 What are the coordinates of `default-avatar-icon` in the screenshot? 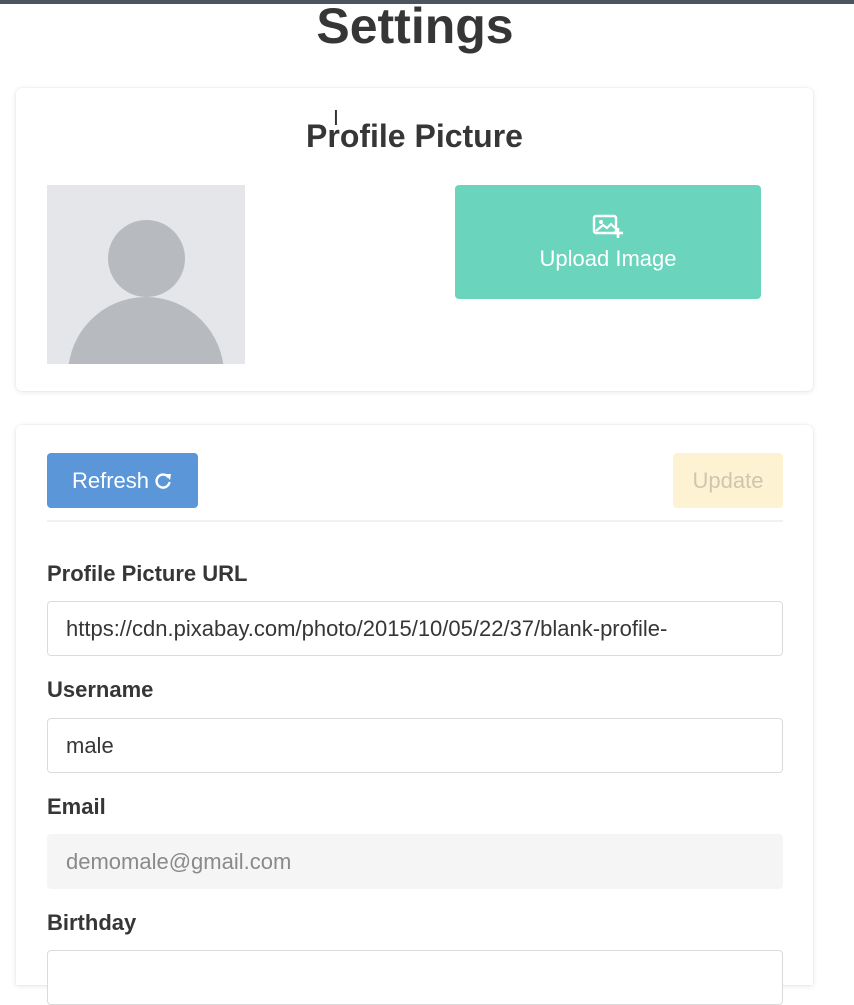 It's located at (146, 274).